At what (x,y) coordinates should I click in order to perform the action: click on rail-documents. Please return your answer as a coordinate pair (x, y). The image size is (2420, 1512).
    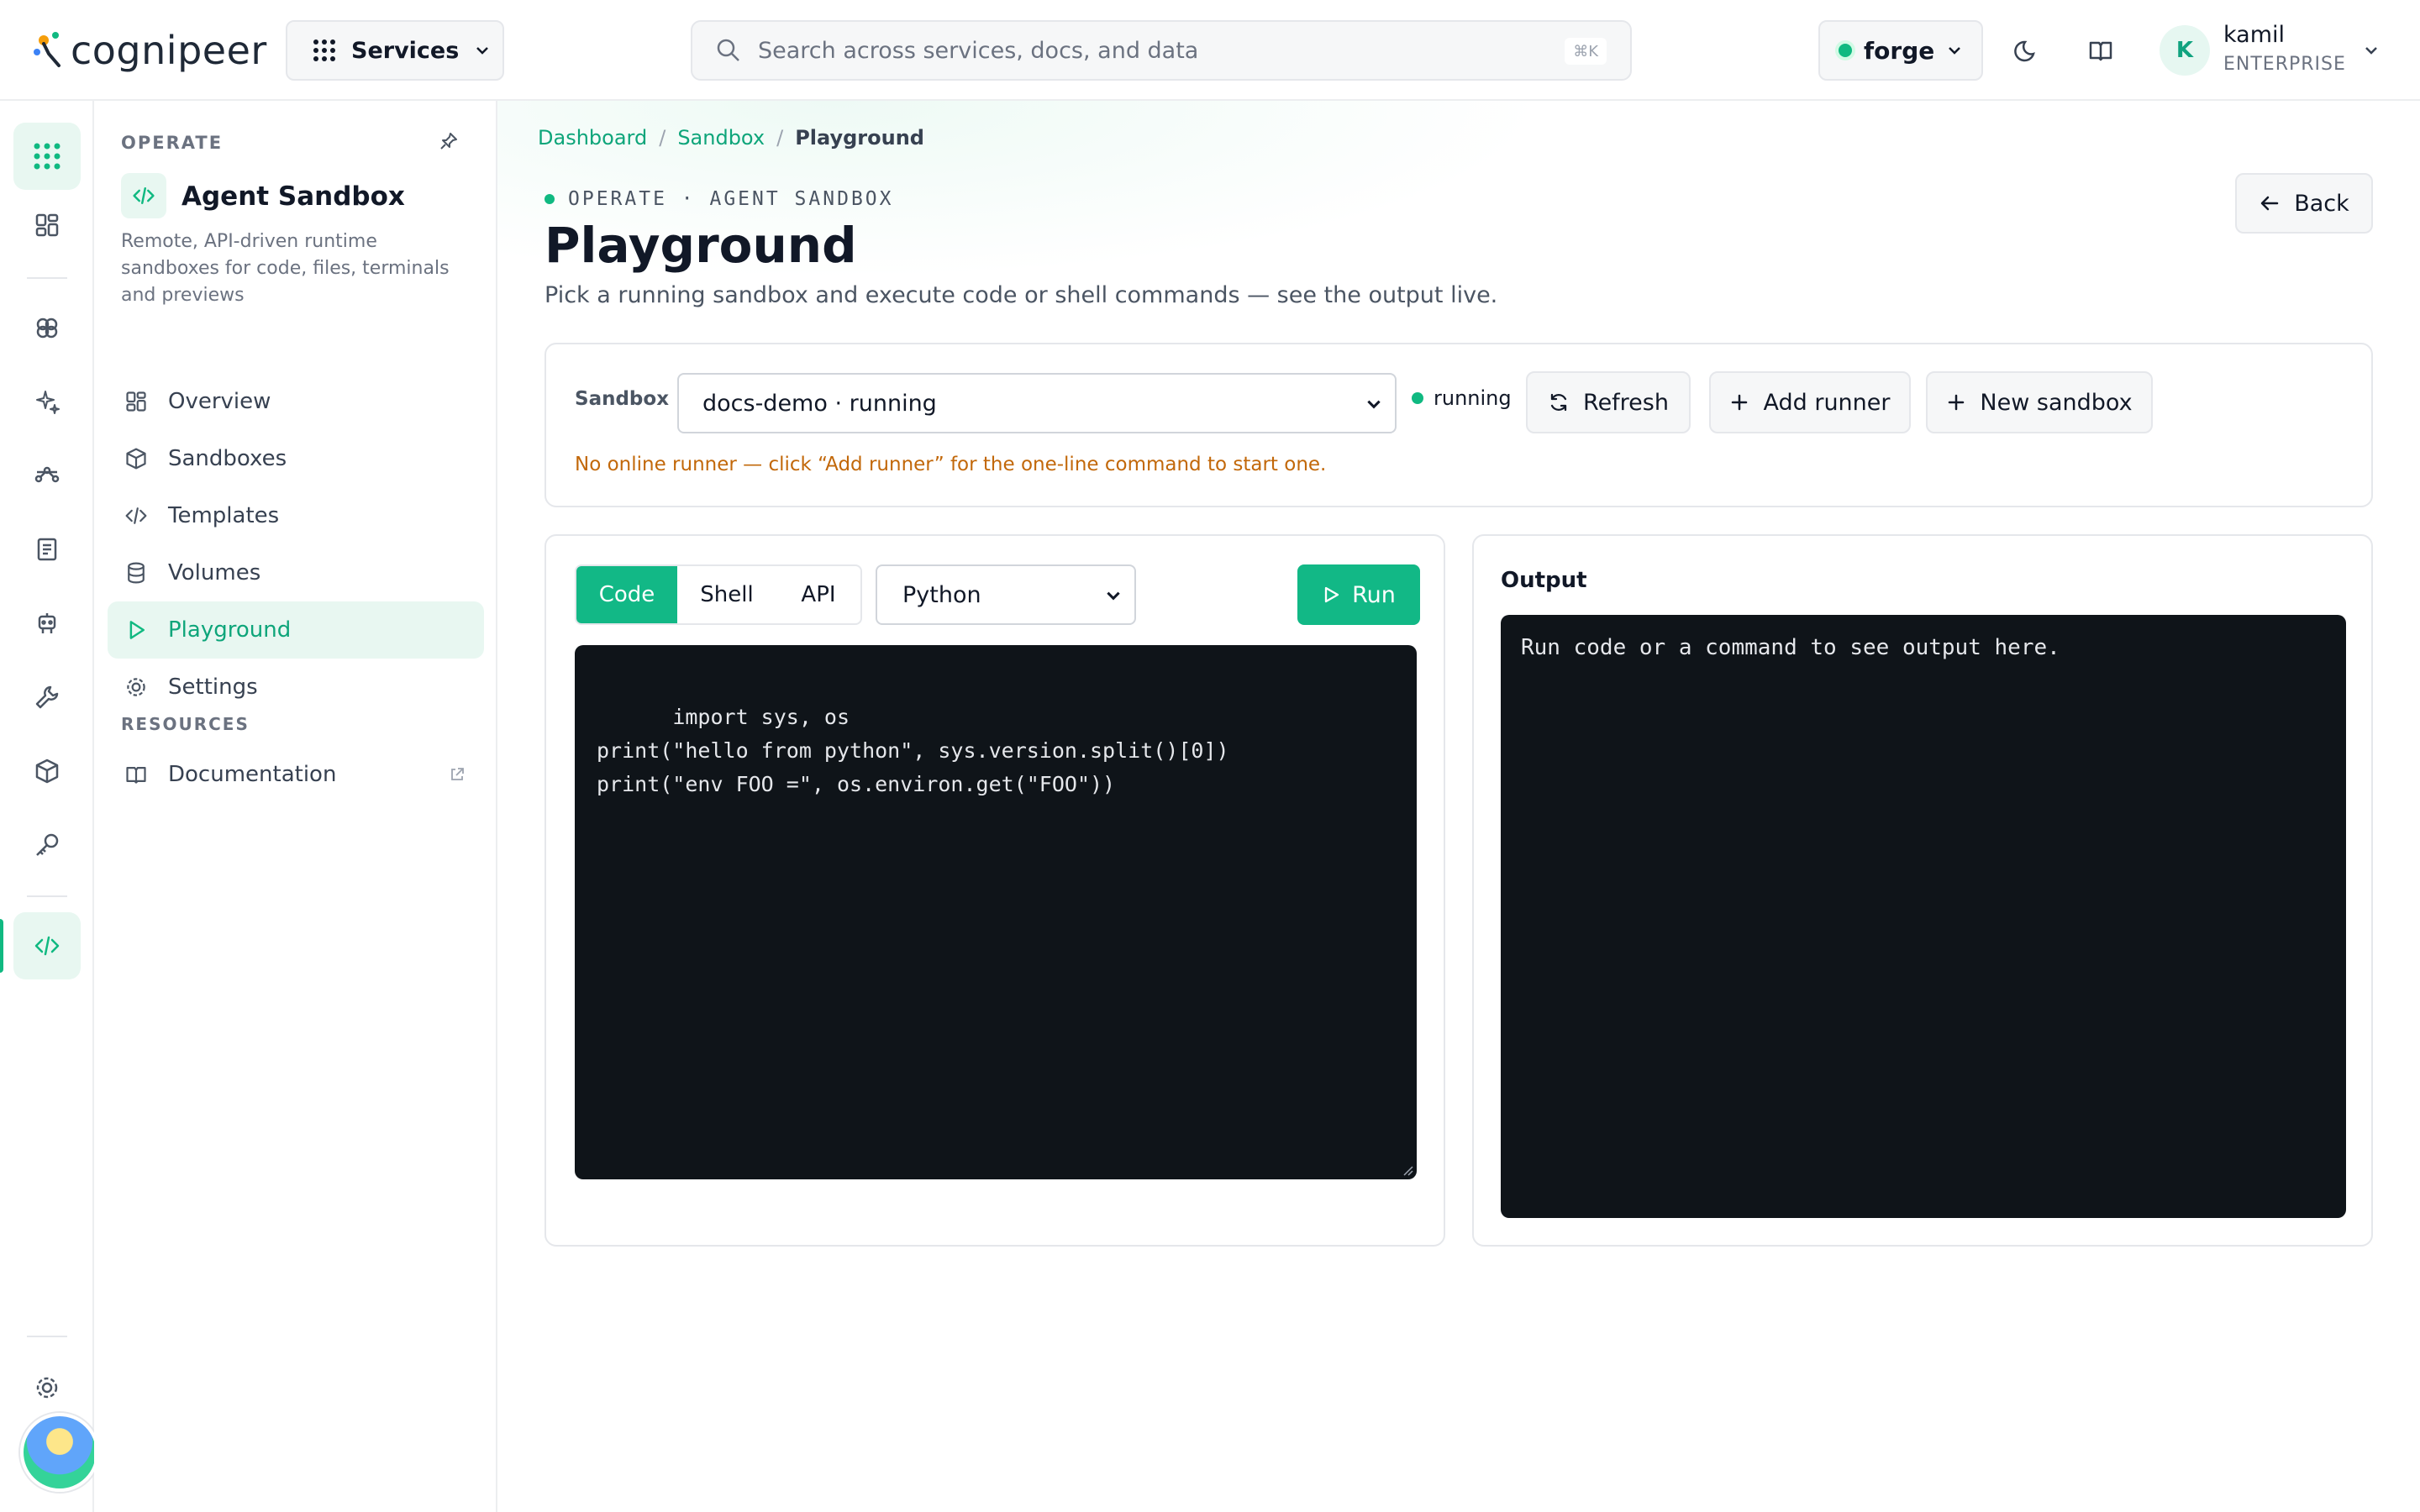
    Looking at the image, I should click on (47, 549).